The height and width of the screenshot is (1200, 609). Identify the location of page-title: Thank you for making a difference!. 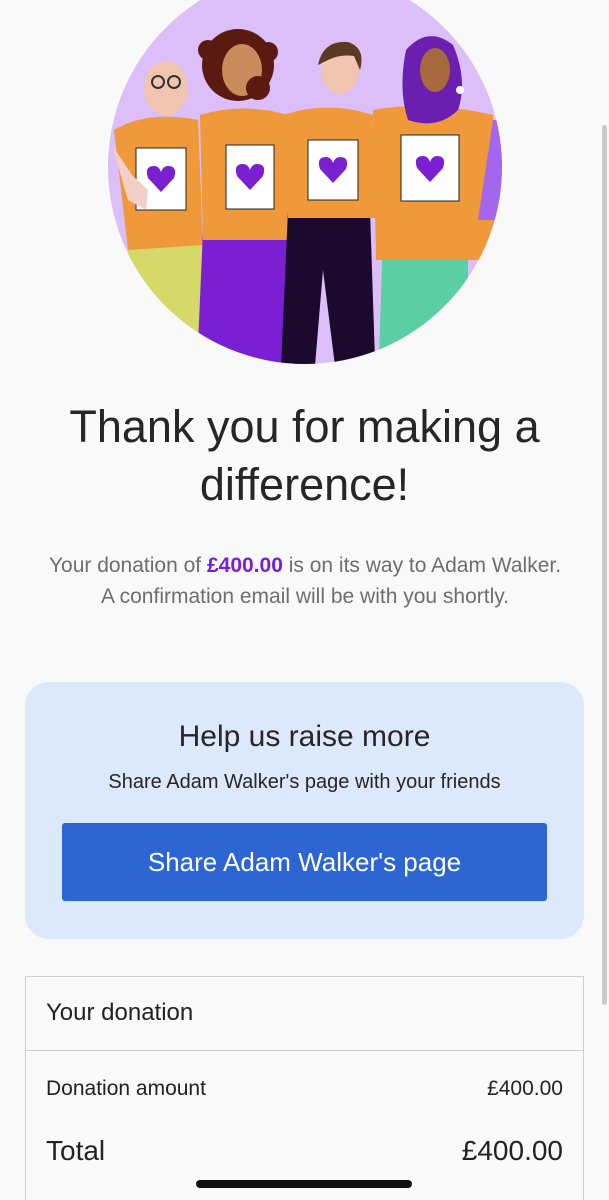
(304, 455).